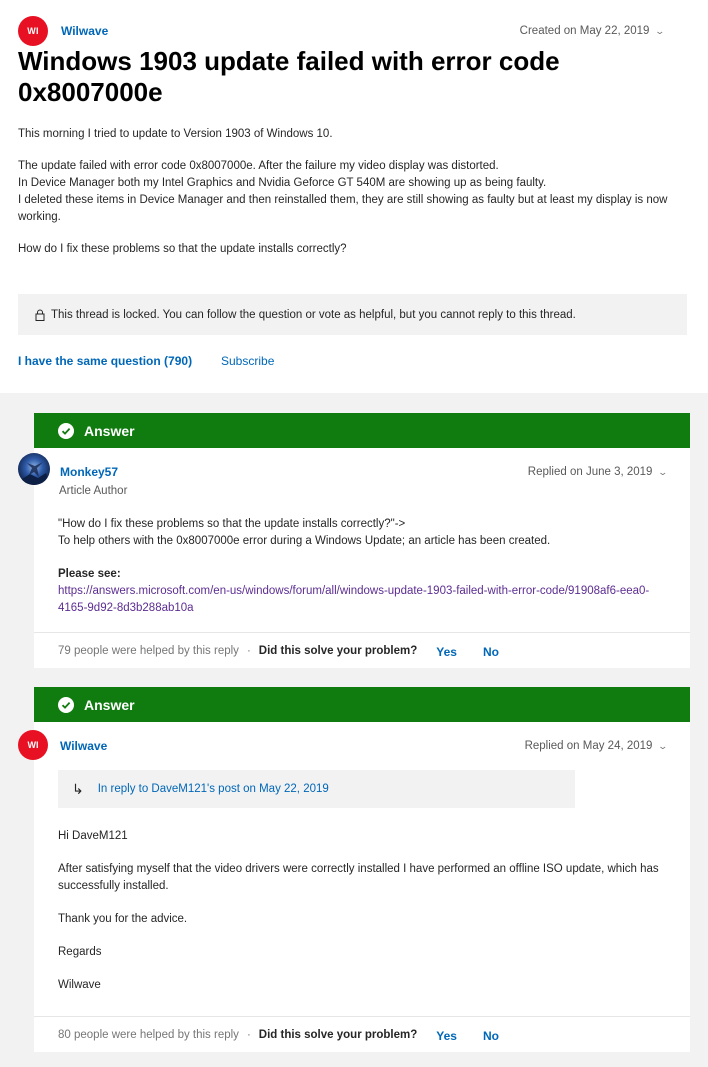 The image size is (708, 1067). I want to click on reply-date: Replied on May 24, 2019 ⌄, so click(596, 746).